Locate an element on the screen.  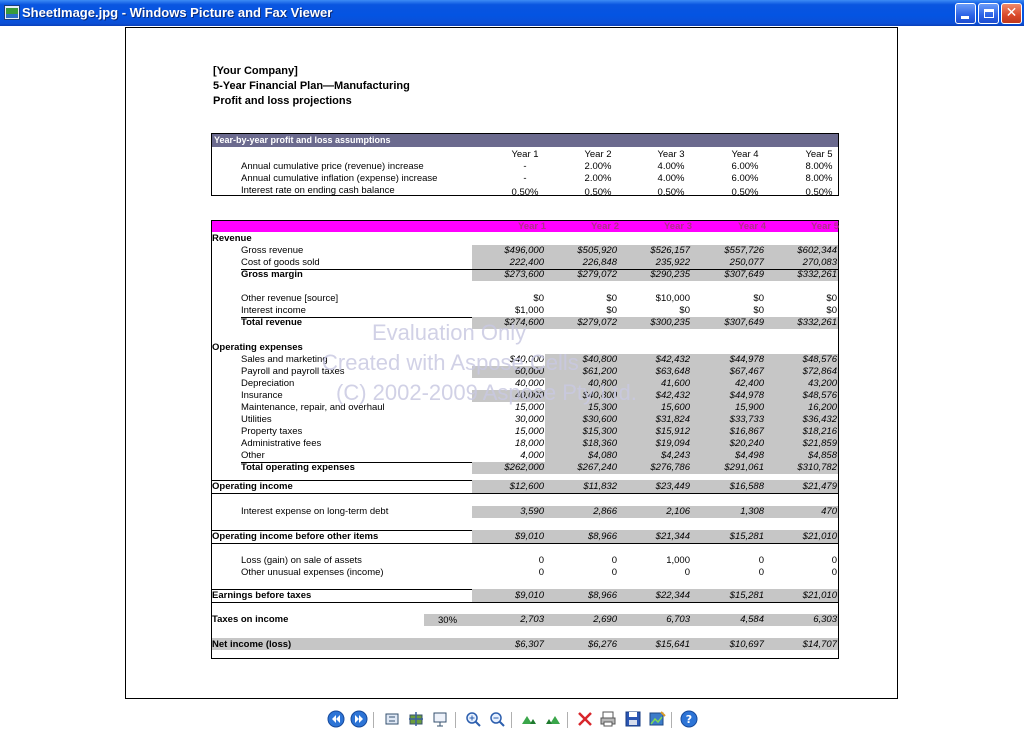
assumption-year-header: Year 1 is located at coordinates (525, 154).